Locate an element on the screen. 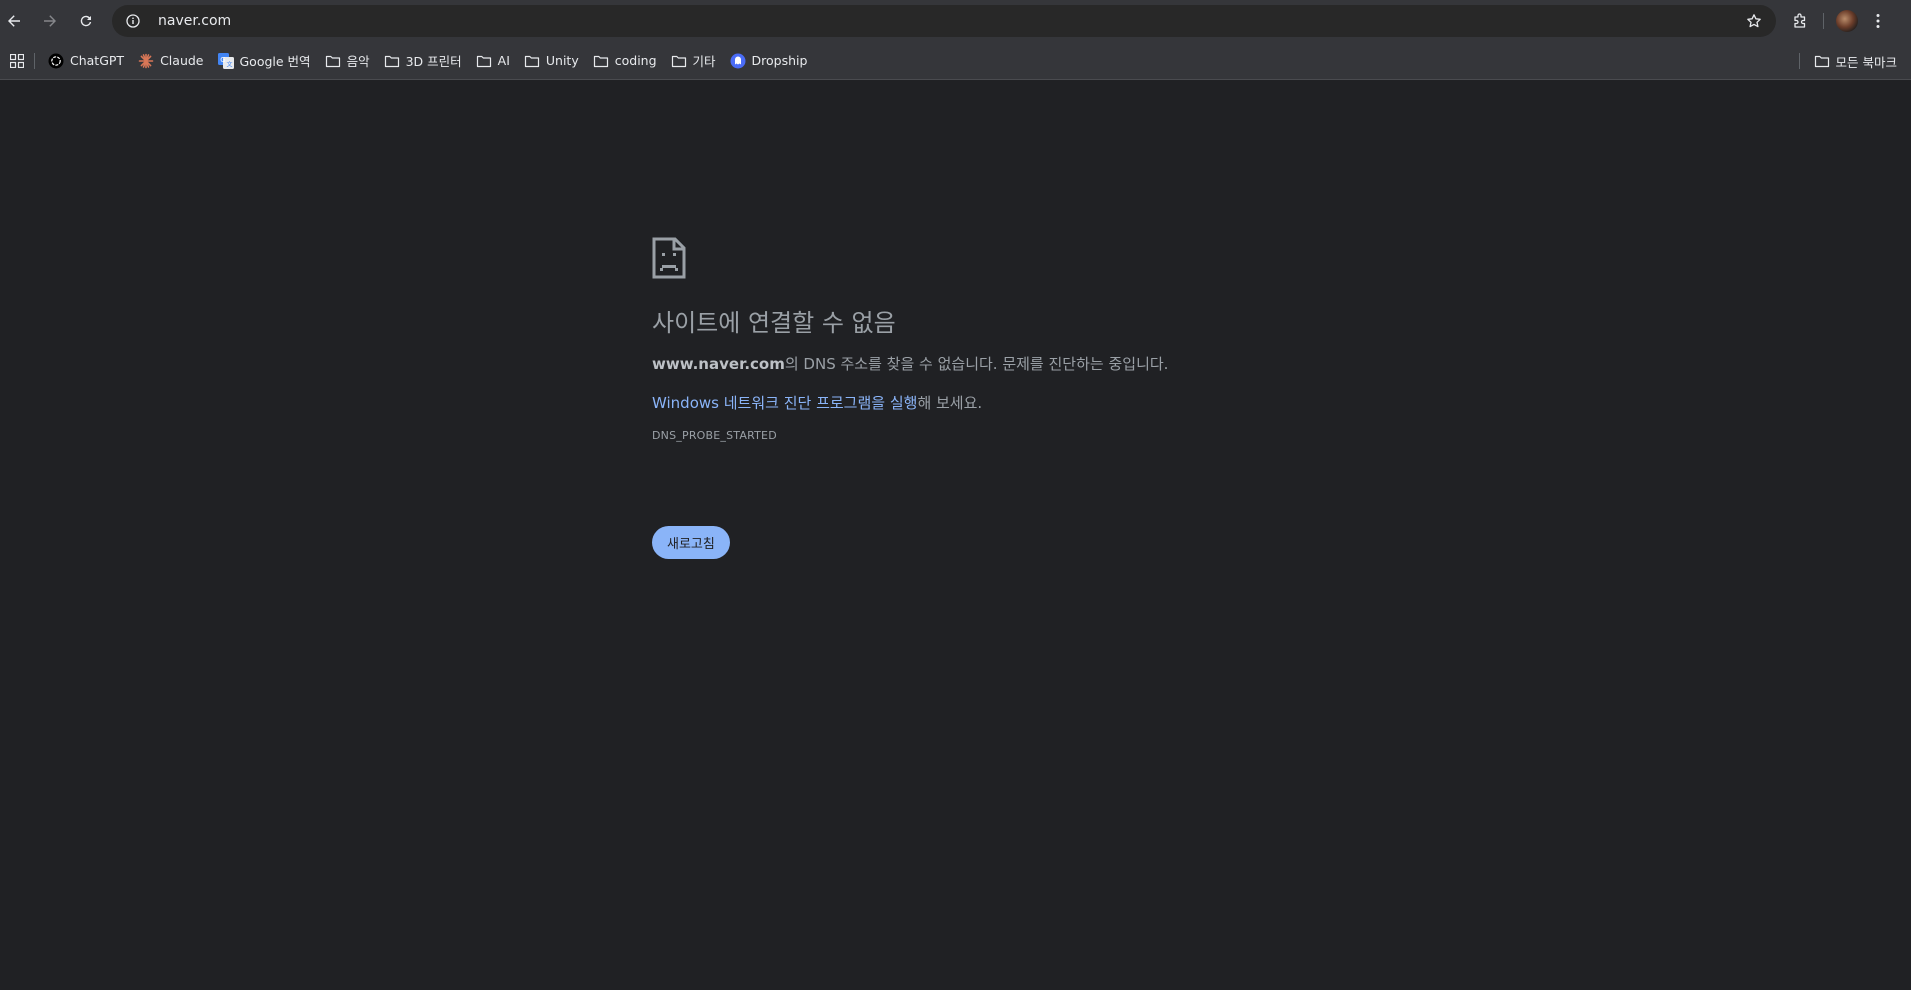  bookmark-folder-coding: coding is located at coordinates (625, 61).